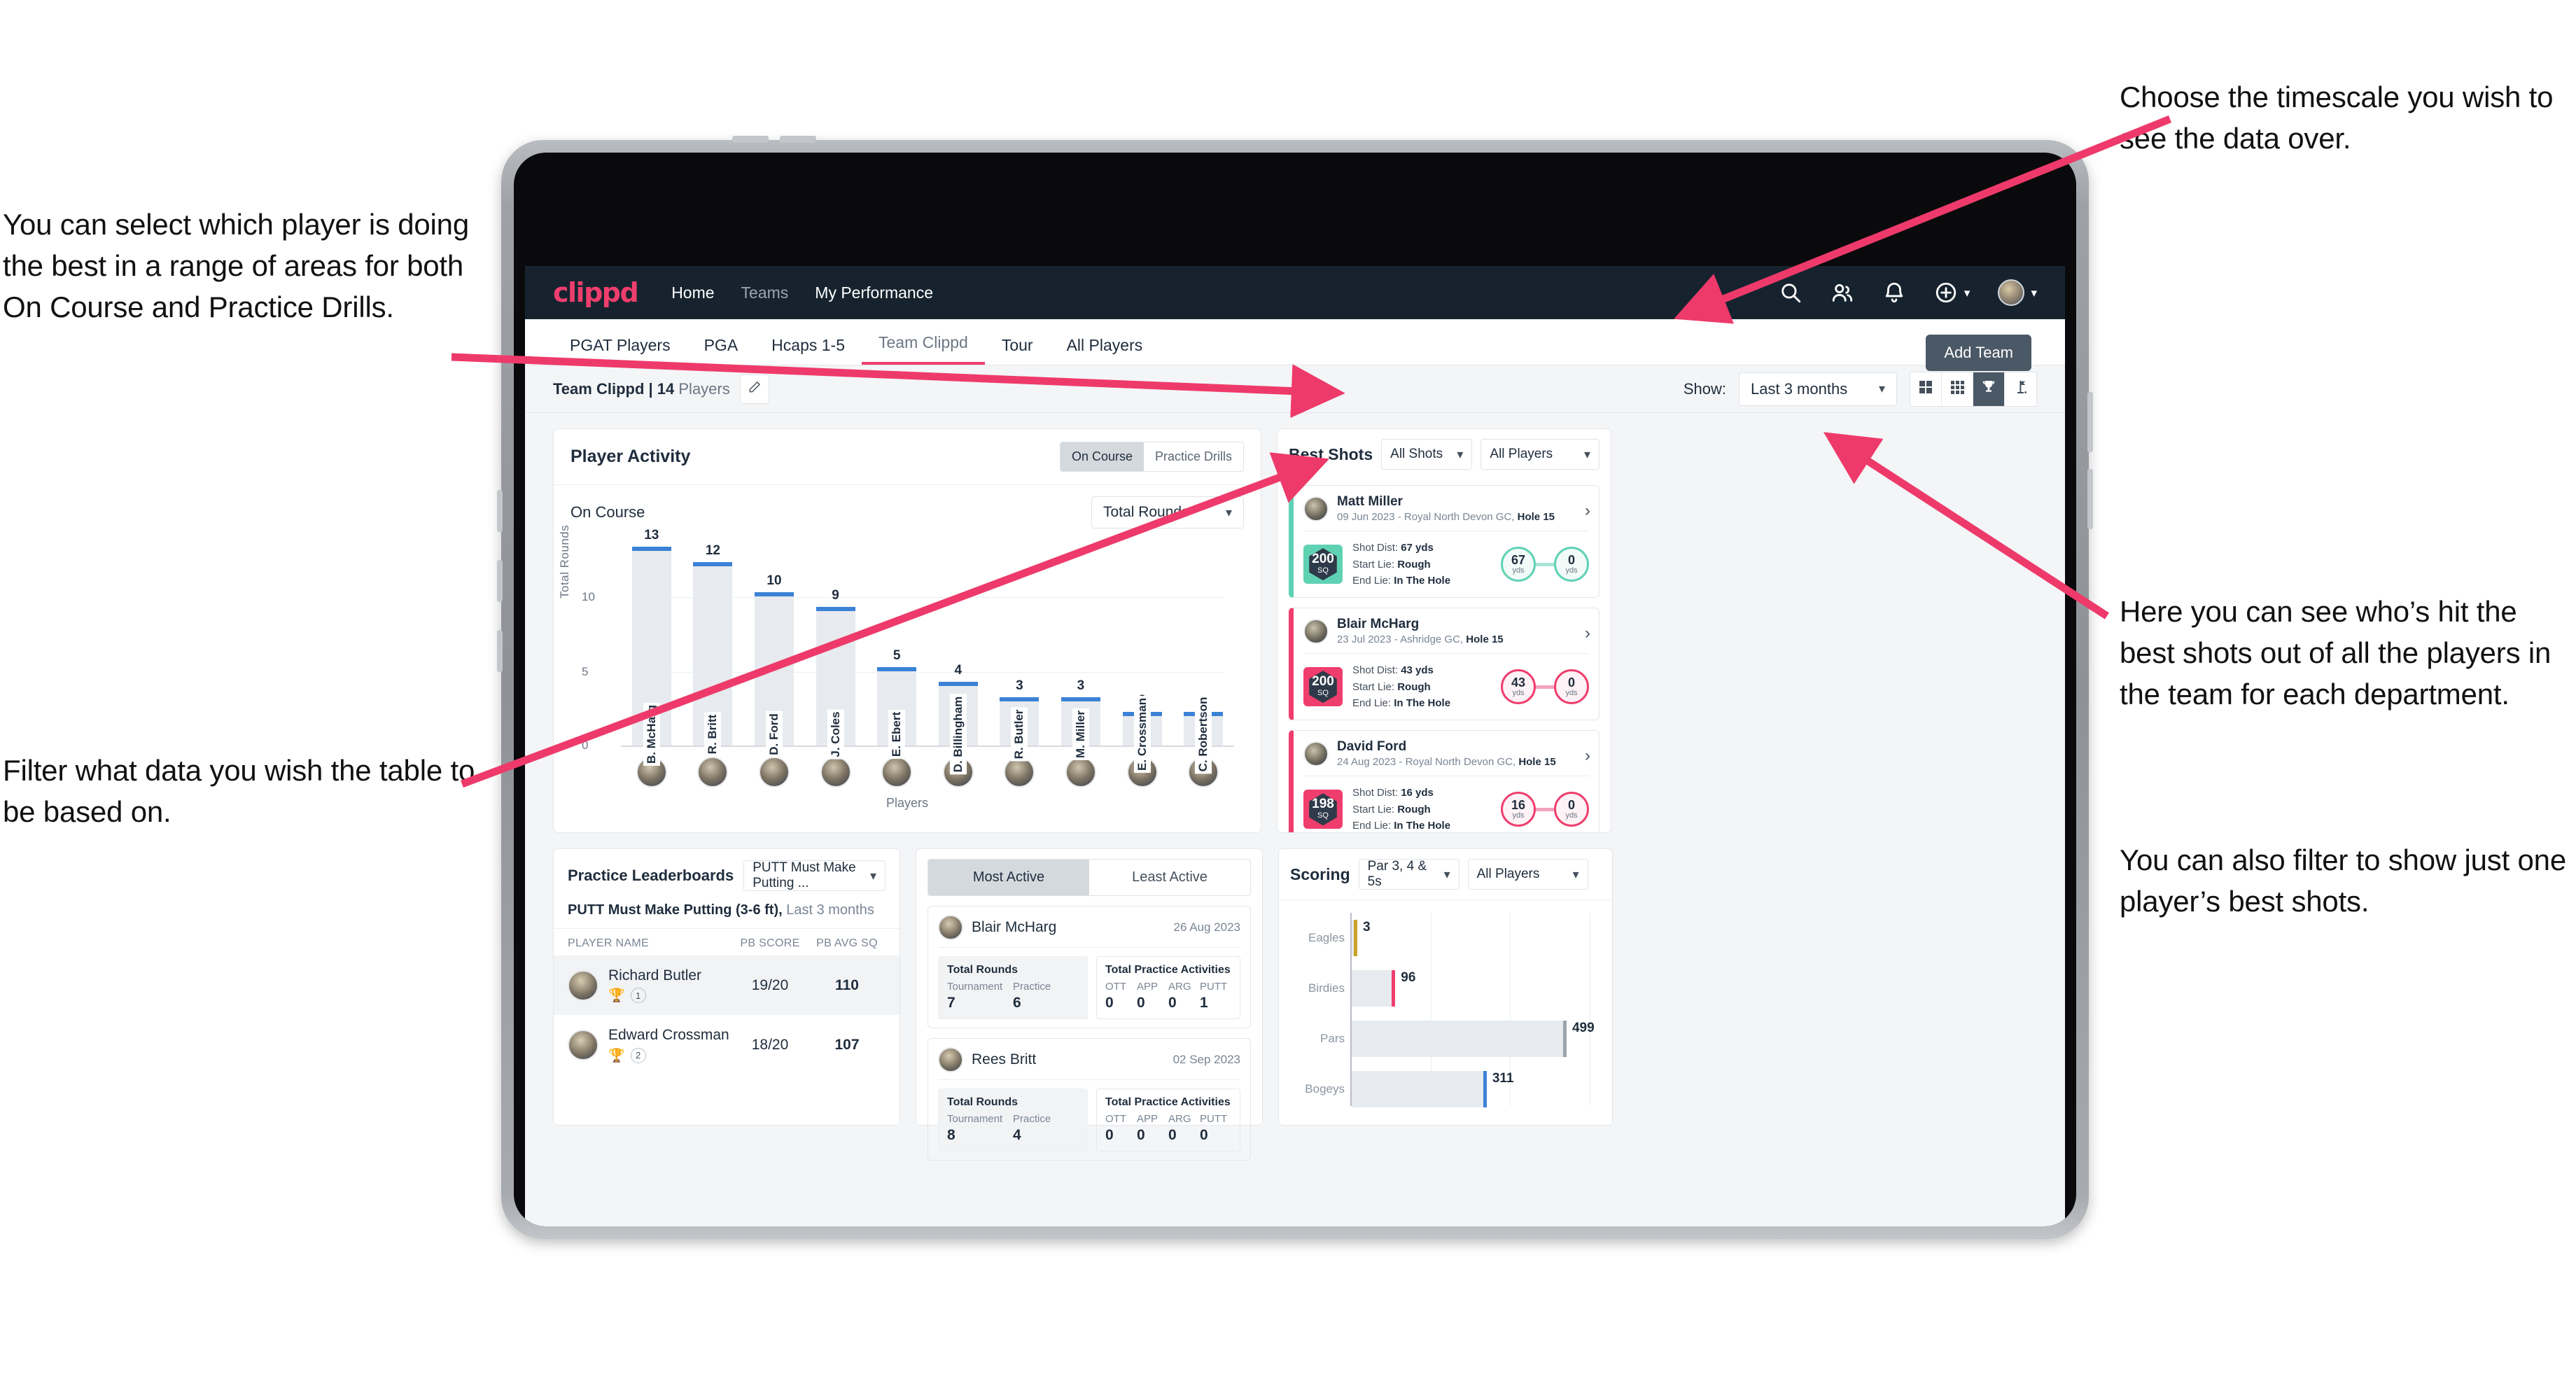  Describe the element at coordinates (651, 647) in the screenshot. I see `chart-bar-group: 13 B. McHarg` at that location.